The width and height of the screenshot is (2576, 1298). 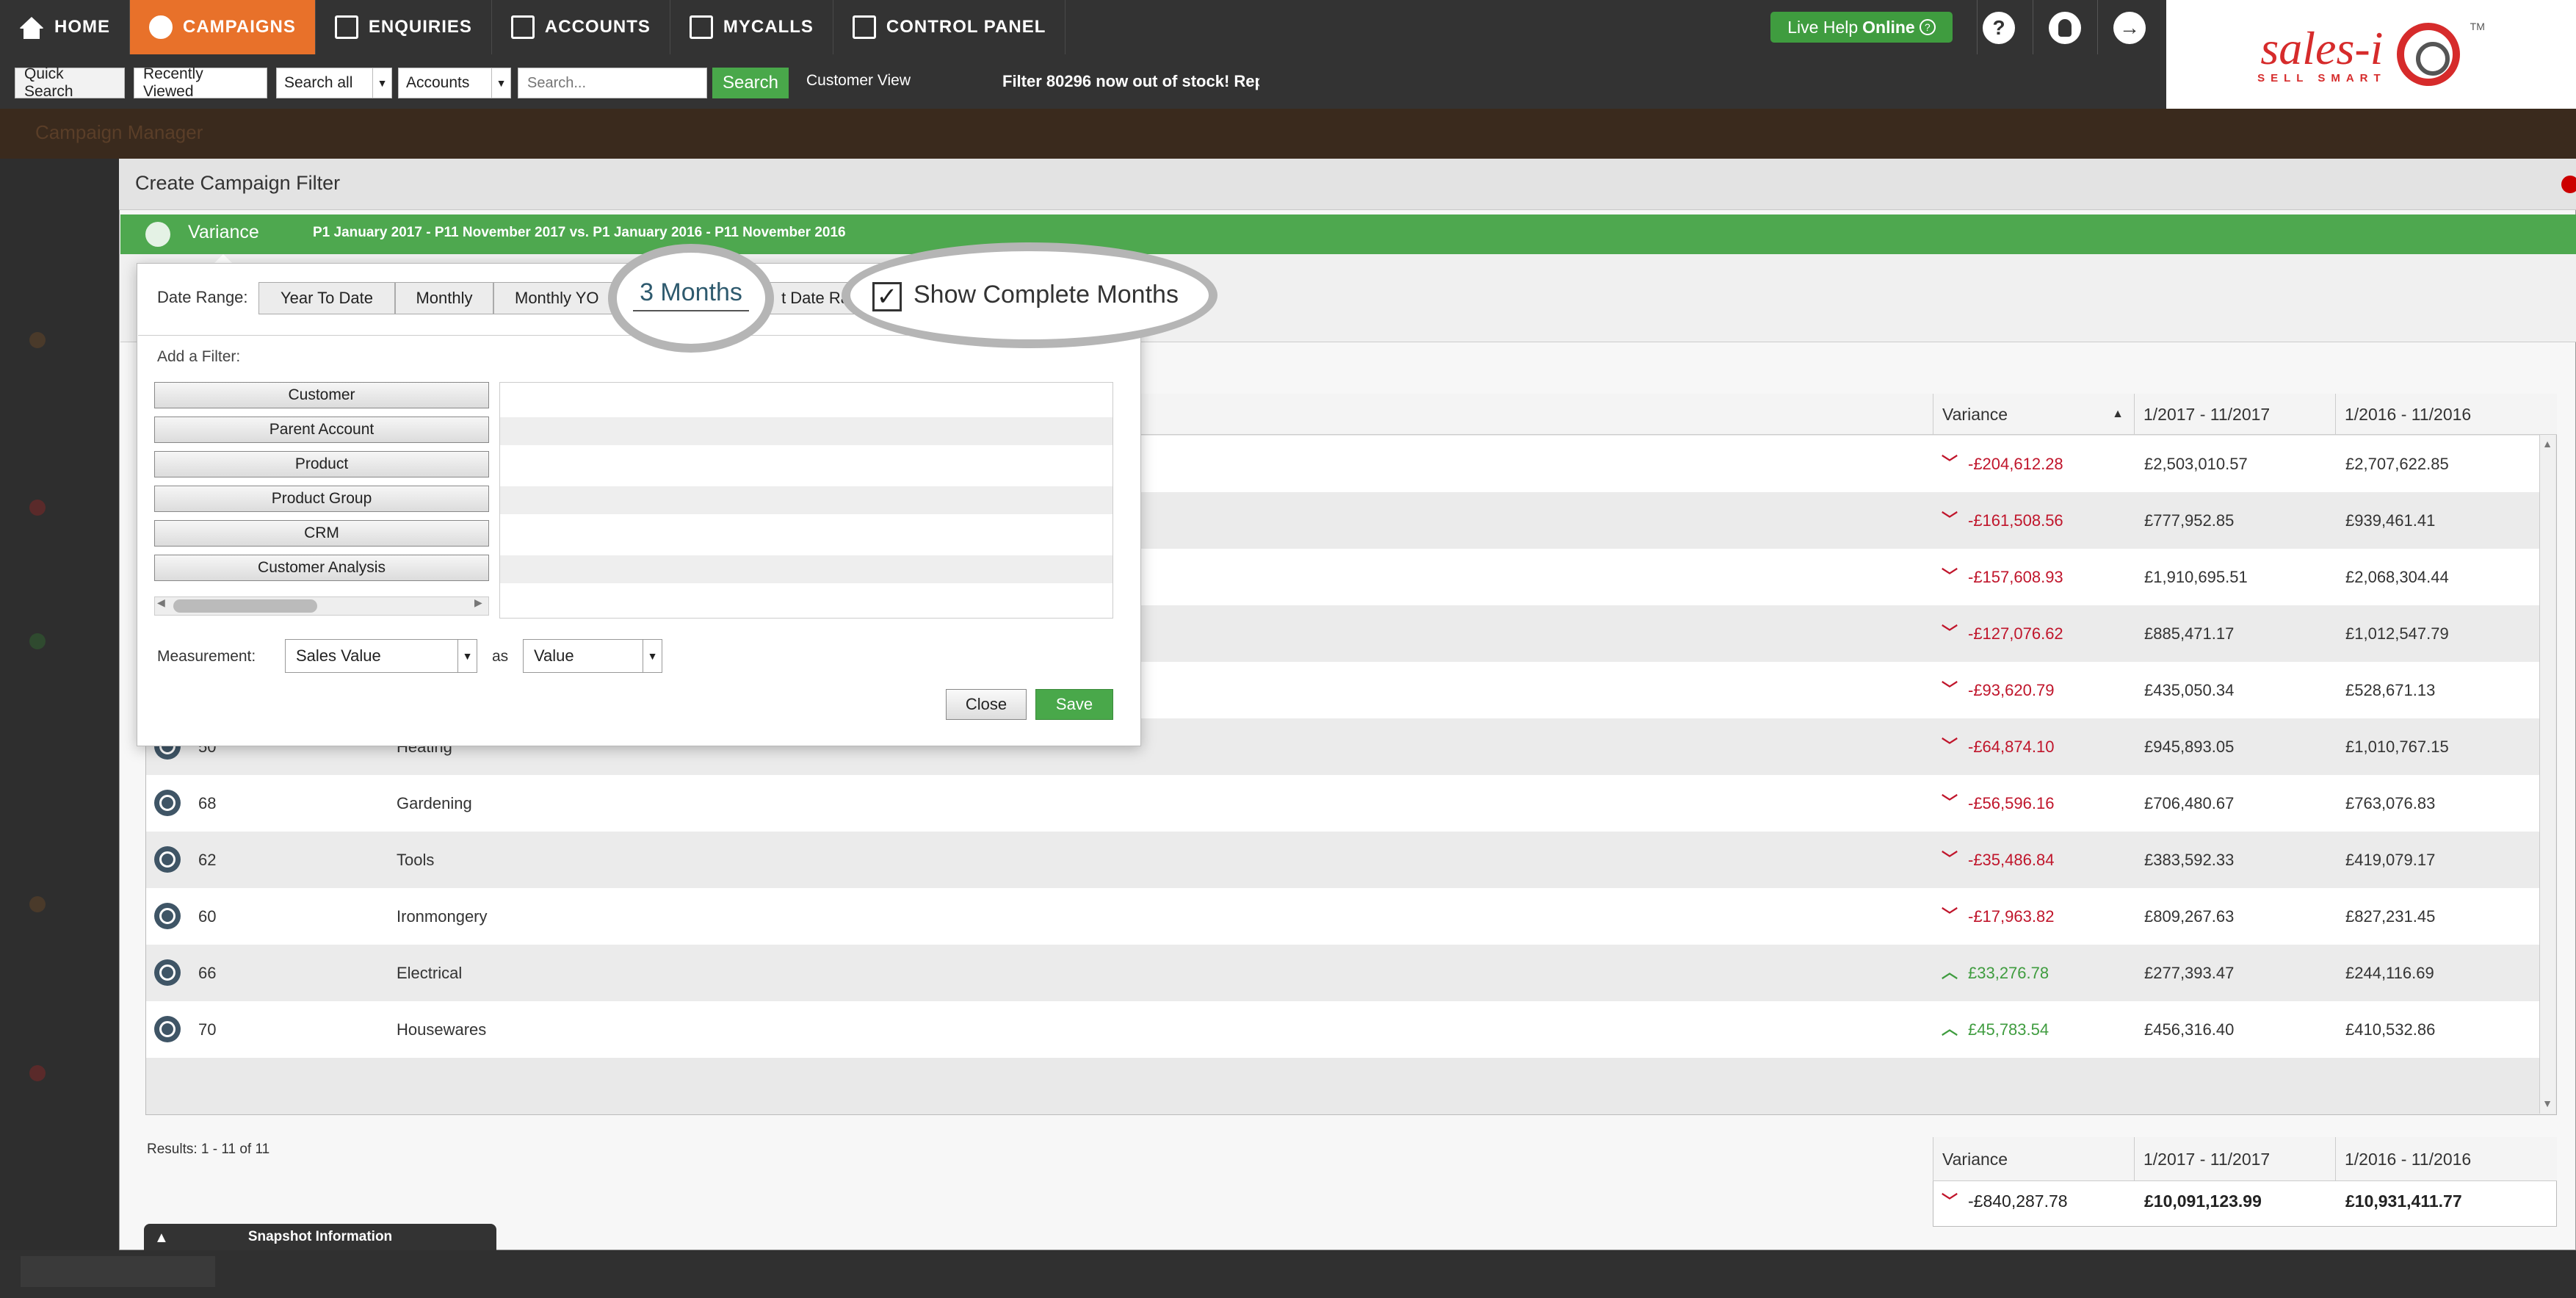 I want to click on scroll-right-icon: ▶, so click(x=478, y=603).